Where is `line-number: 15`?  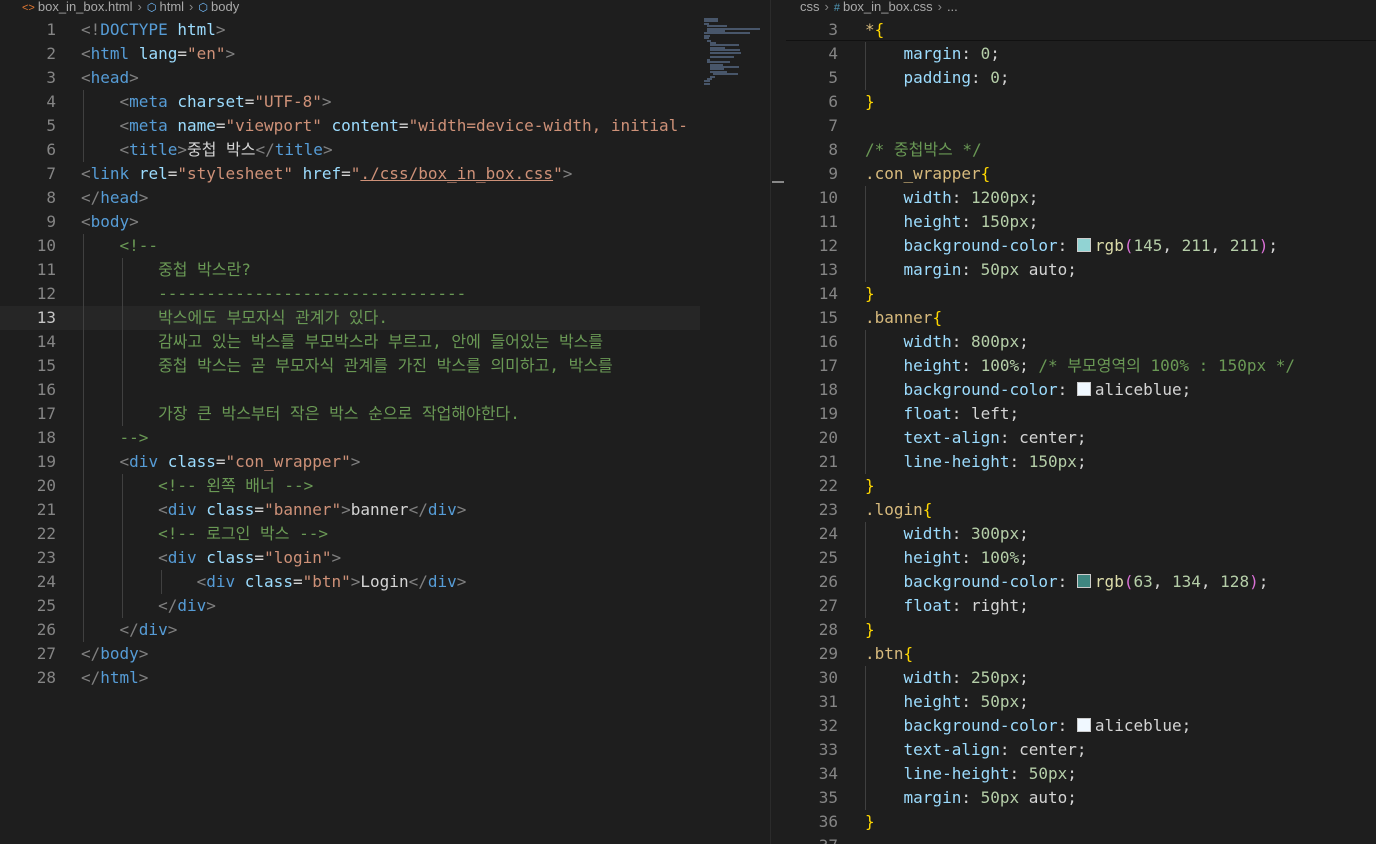
line-number: 15 is located at coordinates (828, 317).